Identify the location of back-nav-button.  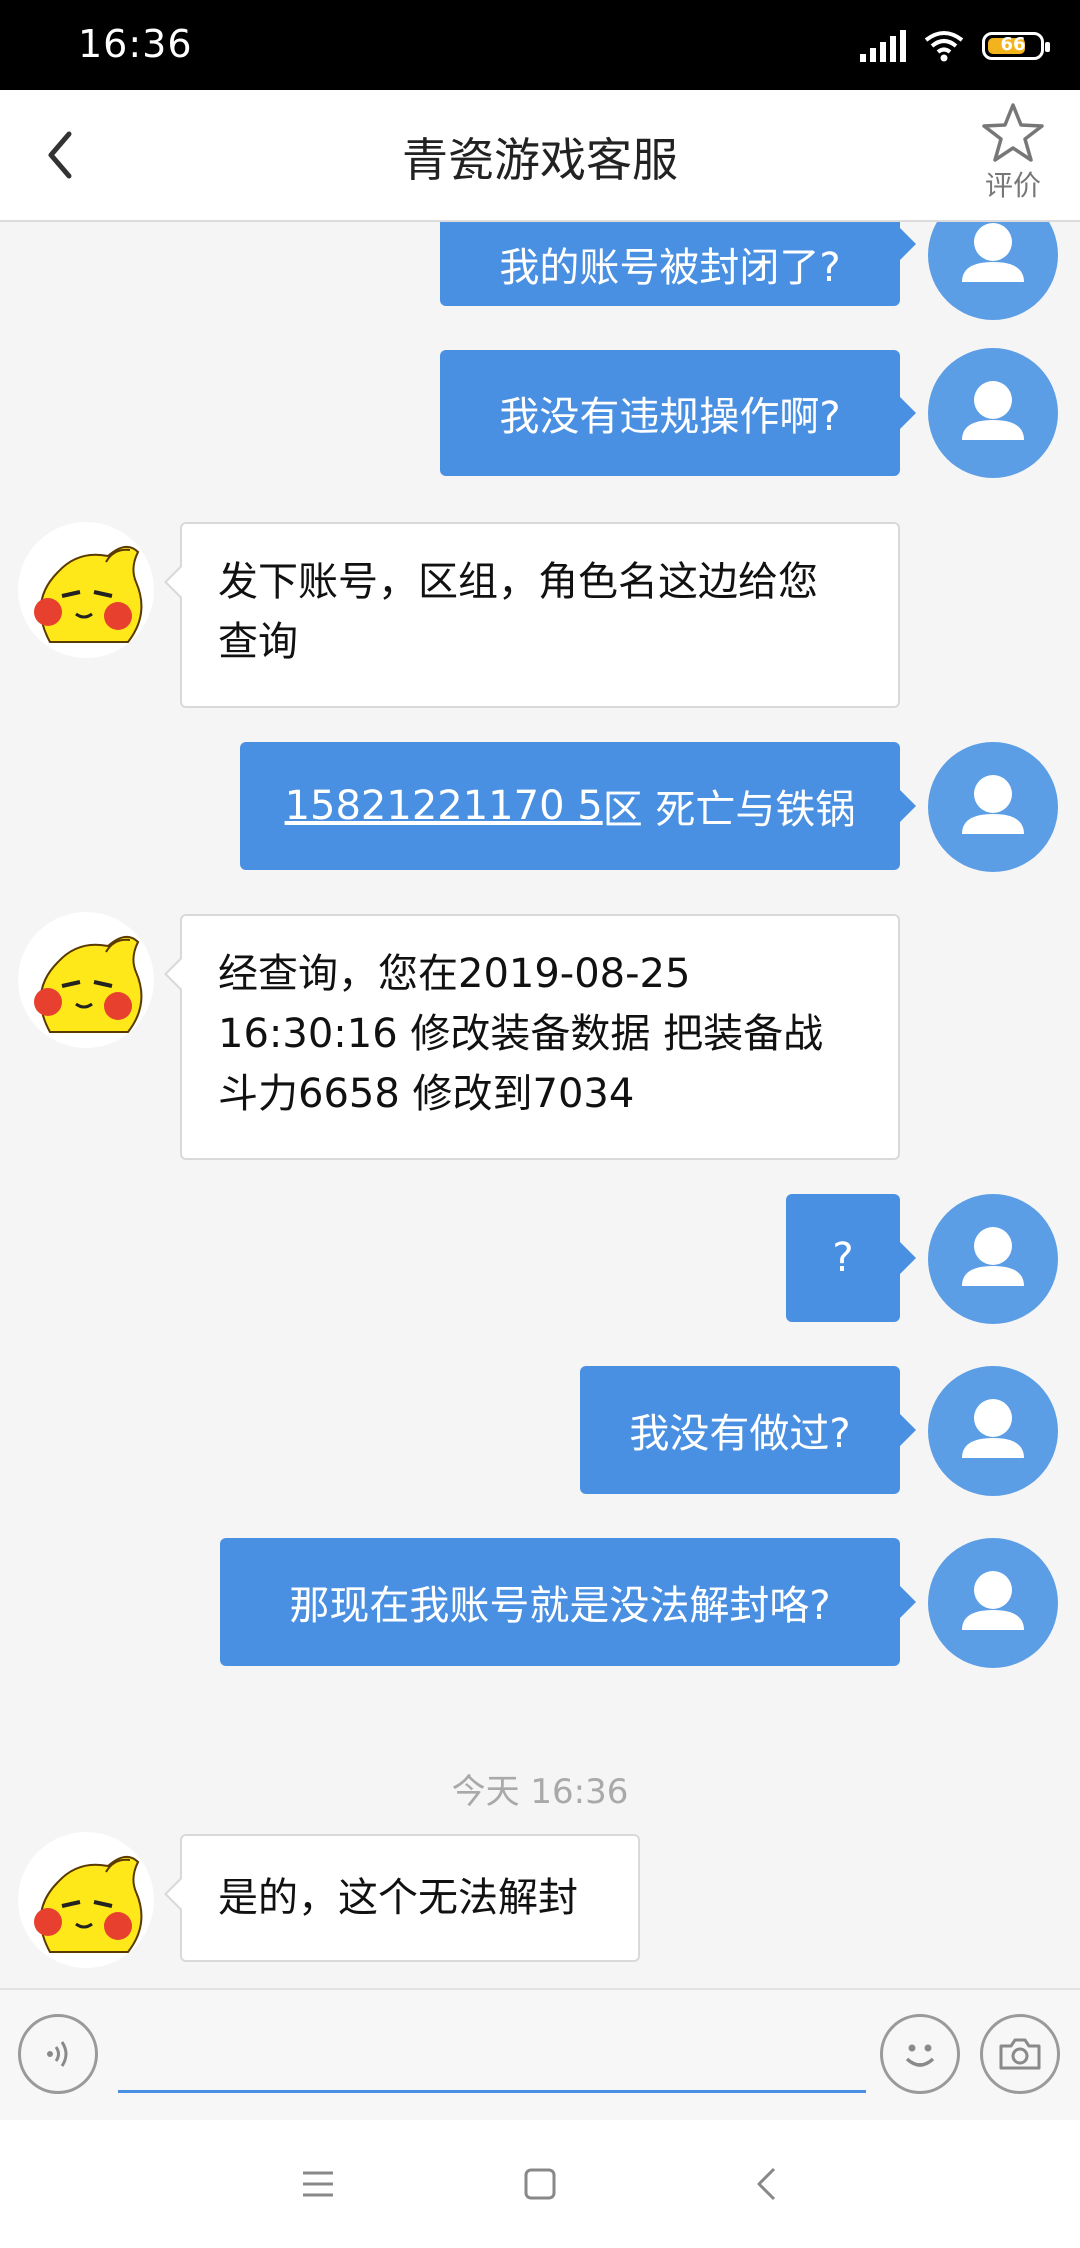
(766, 2184).